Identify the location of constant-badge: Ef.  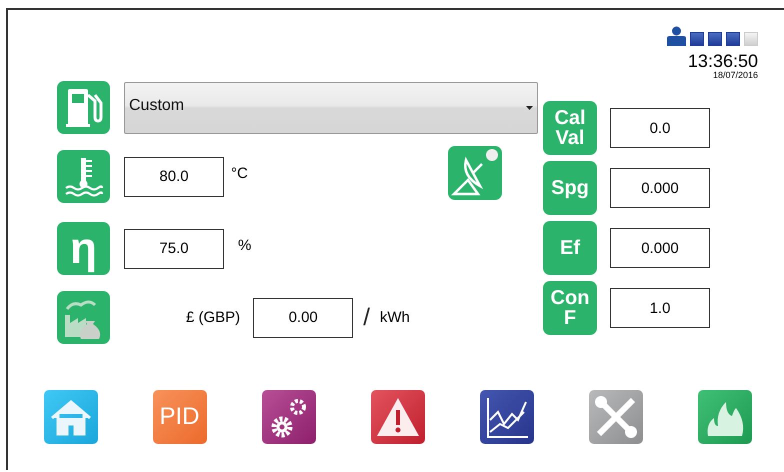
(570, 248).